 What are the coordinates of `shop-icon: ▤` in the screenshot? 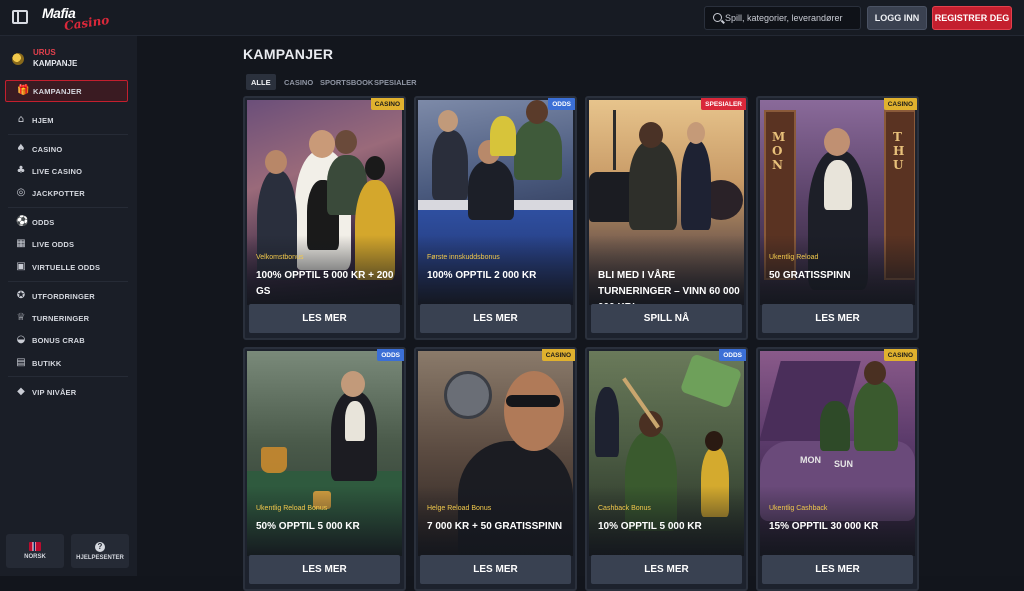 It's located at (21, 362).